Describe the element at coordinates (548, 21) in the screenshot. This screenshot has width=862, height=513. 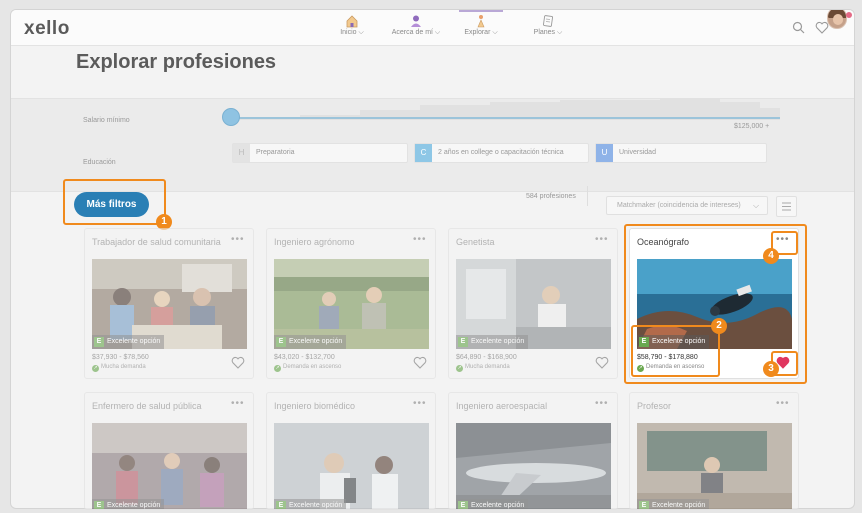
I see `plans-icon` at that location.